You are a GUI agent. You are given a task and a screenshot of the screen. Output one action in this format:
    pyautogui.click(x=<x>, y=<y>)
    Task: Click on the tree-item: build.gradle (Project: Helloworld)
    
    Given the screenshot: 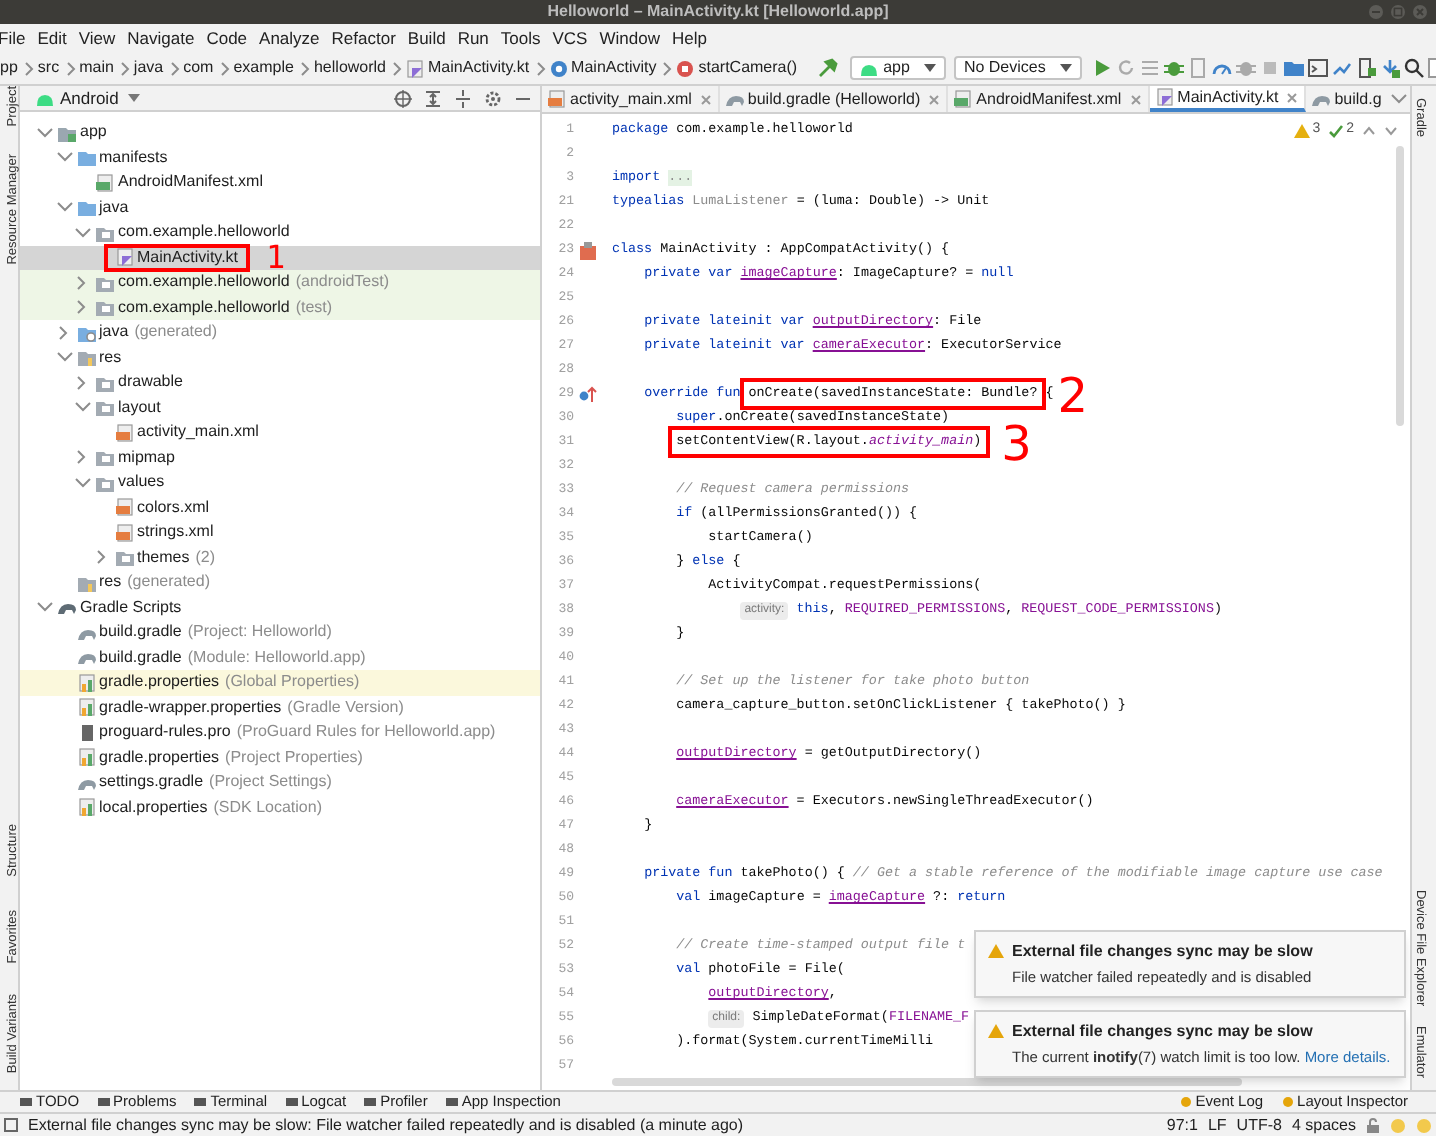 What is the action you would take?
    pyautogui.click(x=280, y=632)
    